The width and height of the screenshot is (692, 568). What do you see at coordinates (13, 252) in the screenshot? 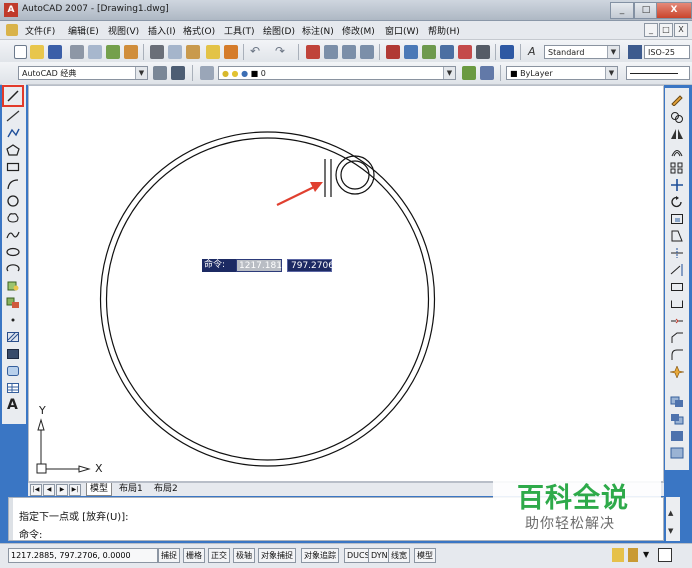
I see `ellipse-icon` at bounding box center [13, 252].